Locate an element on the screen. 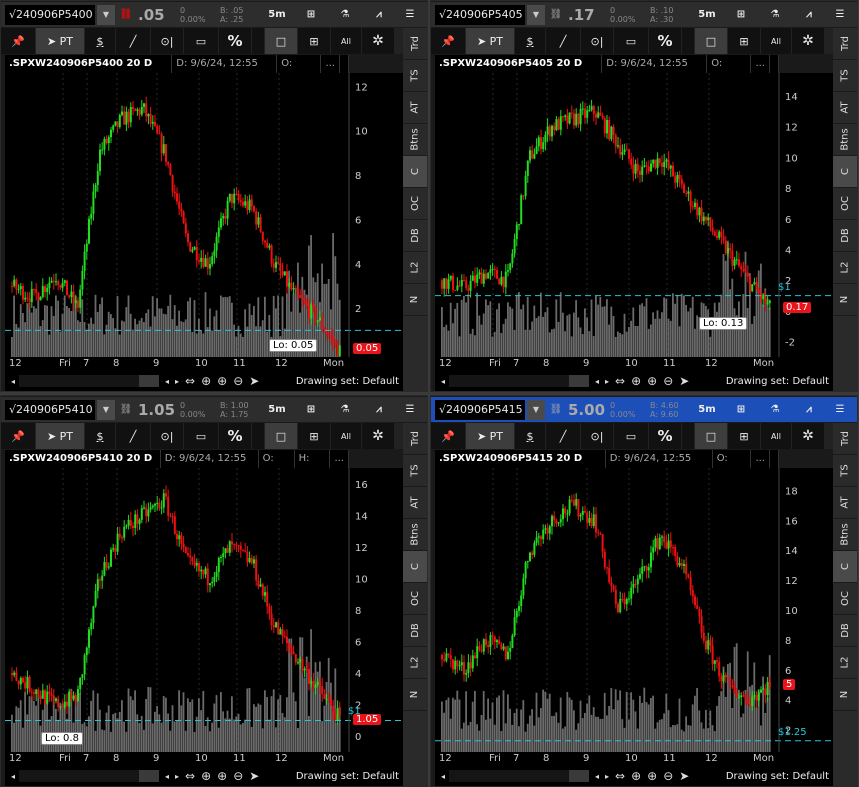  grid-icon: ⊞ is located at coordinates (744, 436).